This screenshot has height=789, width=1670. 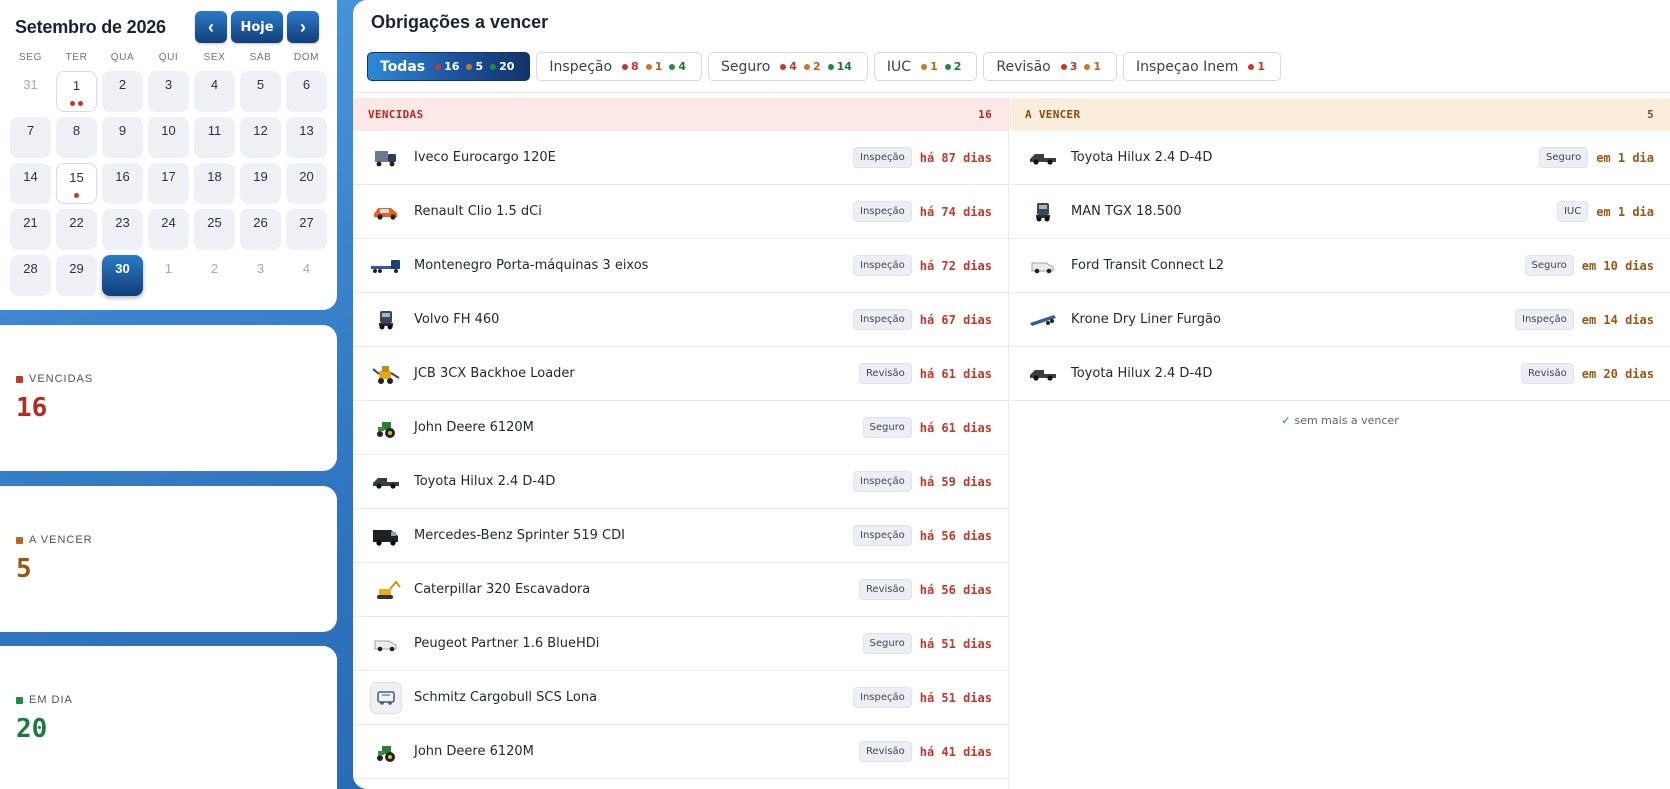 What do you see at coordinates (214, 183) in the screenshot?
I see `calendar-day: 18` at bounding box center [214, 183].